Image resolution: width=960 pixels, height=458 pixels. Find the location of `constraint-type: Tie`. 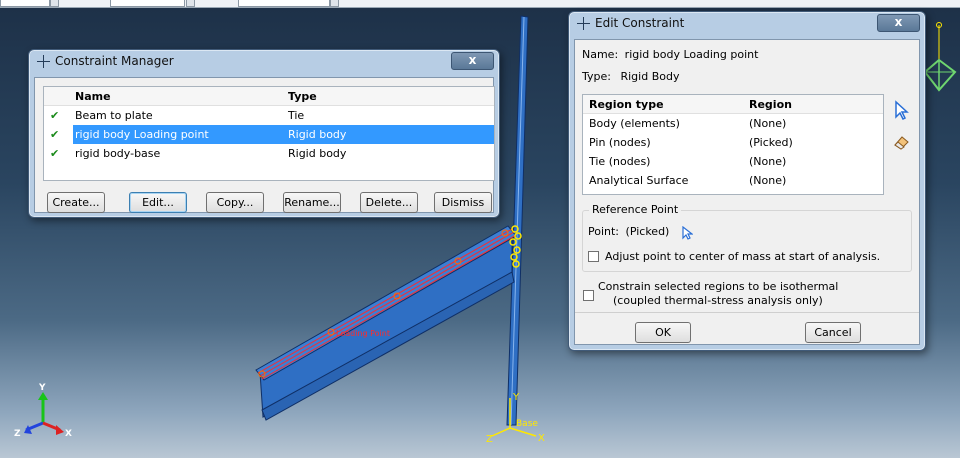

constraint-type: Tie is located at coordinates (296, 115).